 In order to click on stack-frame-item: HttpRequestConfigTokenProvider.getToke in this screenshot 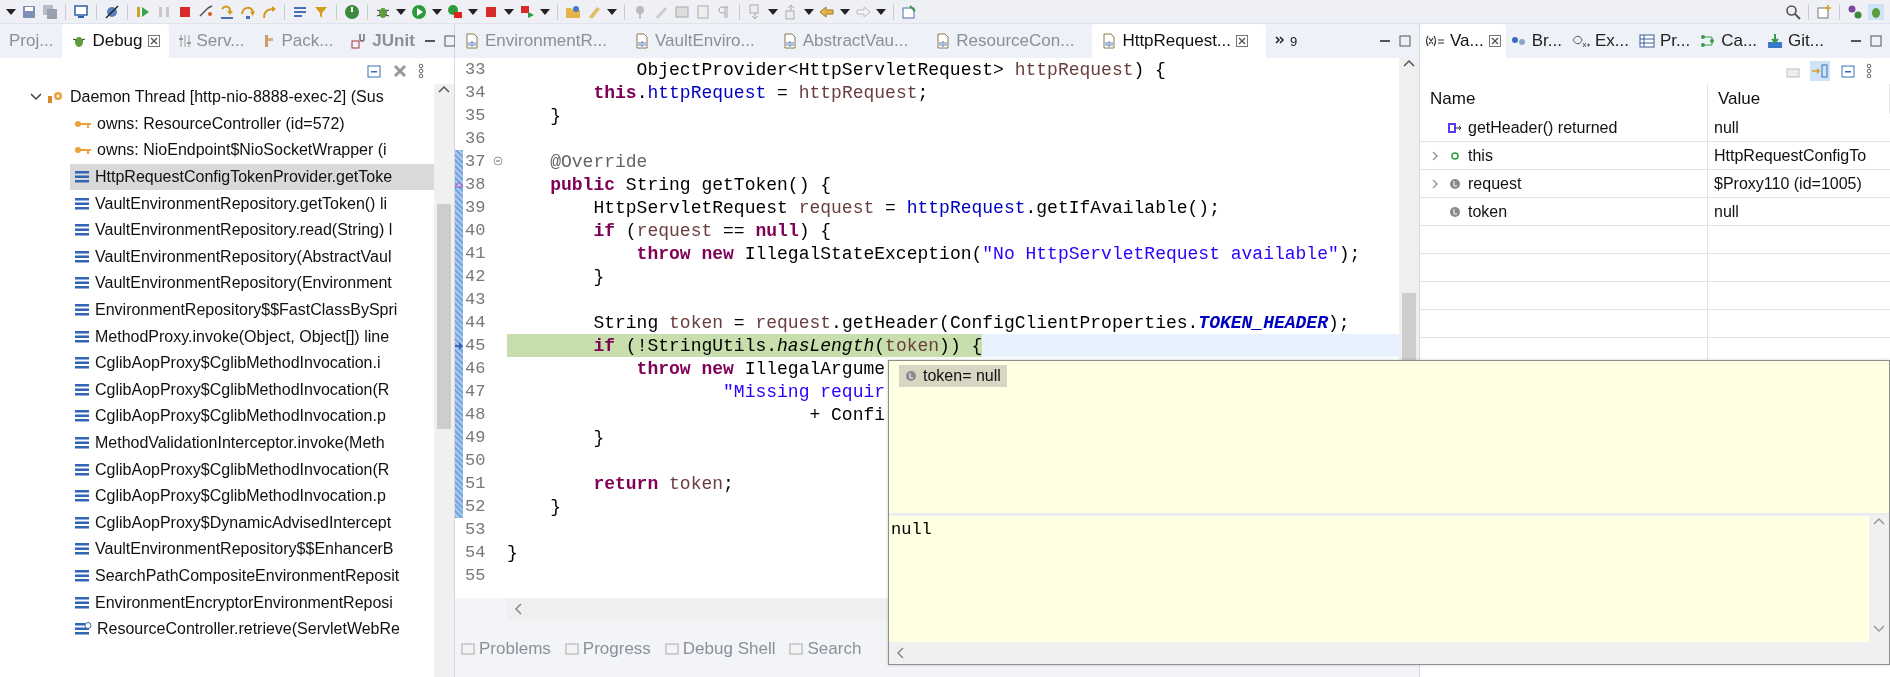, I will do `click(252, 177)`.